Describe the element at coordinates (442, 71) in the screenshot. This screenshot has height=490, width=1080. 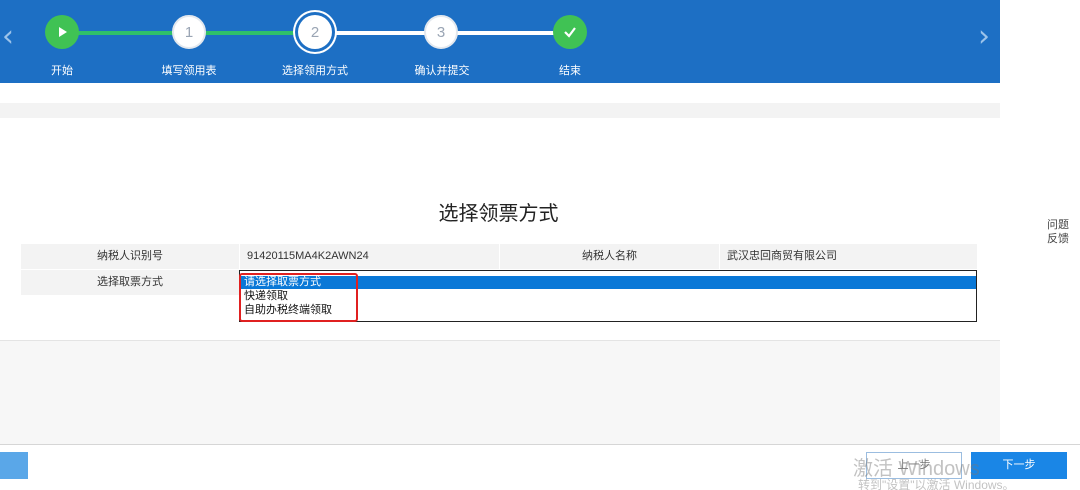
I see `step-label-confirm: 确认并提交` at that location.